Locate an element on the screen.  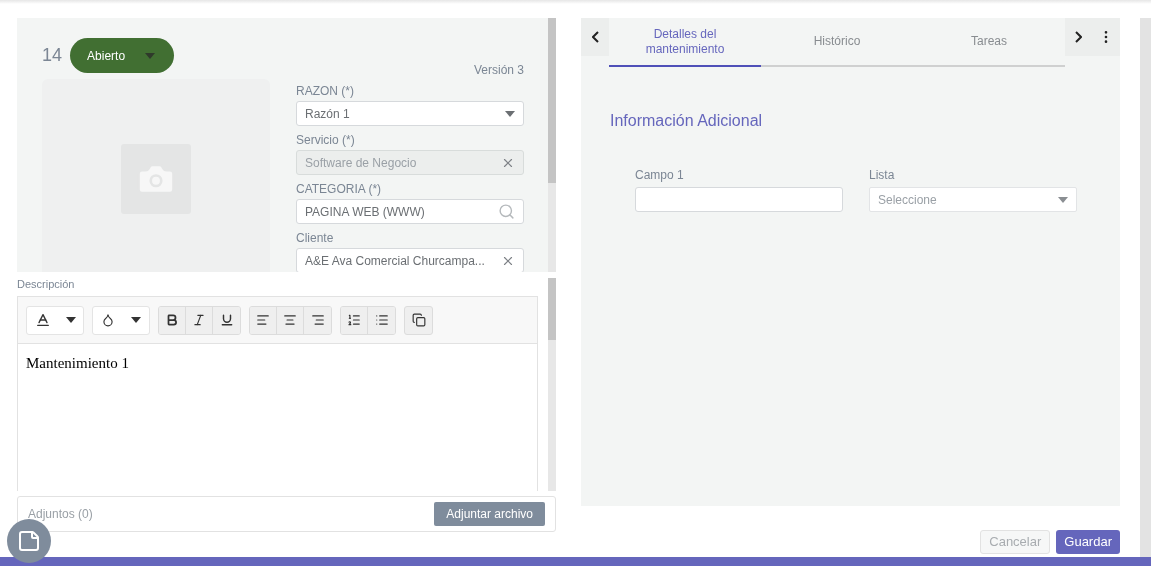
font-color-button is located at coordinates (55, 320).